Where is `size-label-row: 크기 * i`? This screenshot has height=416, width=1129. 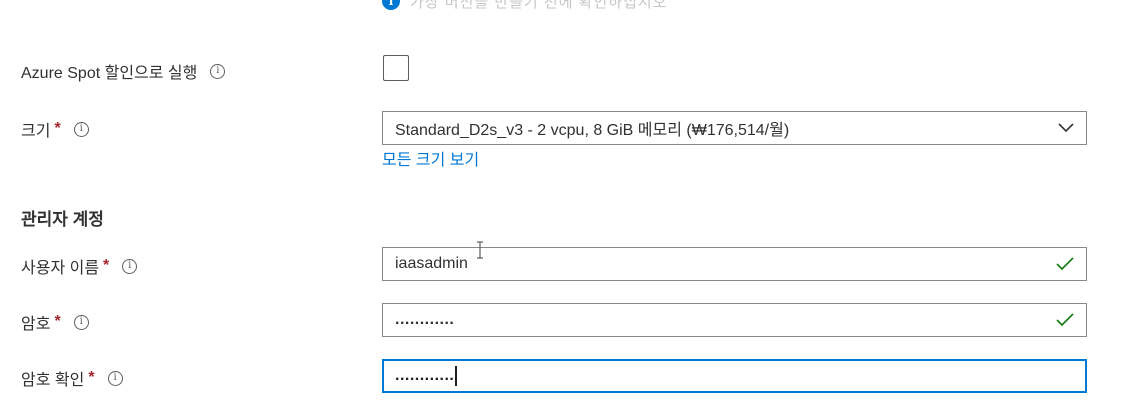
size-label-row: 크기 * i is located at coordinates (55, 129).